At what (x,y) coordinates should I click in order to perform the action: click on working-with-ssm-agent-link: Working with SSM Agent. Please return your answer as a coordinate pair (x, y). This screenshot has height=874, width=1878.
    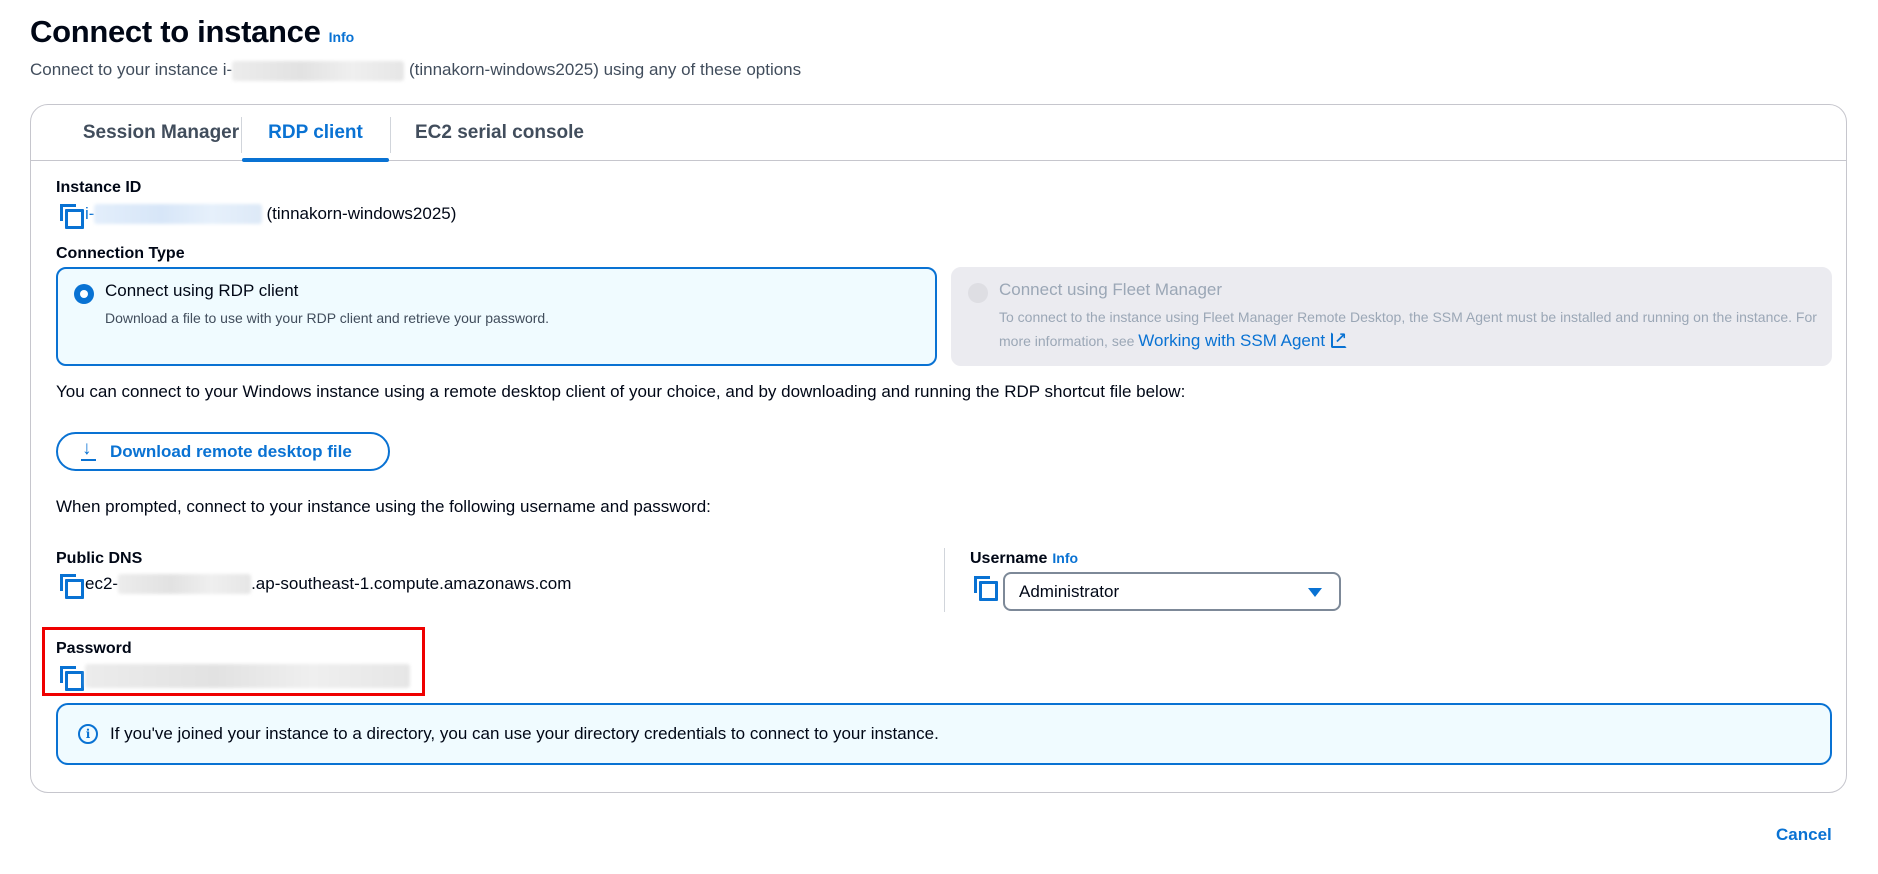
    Looking at the image, I should click on (1243, 338).